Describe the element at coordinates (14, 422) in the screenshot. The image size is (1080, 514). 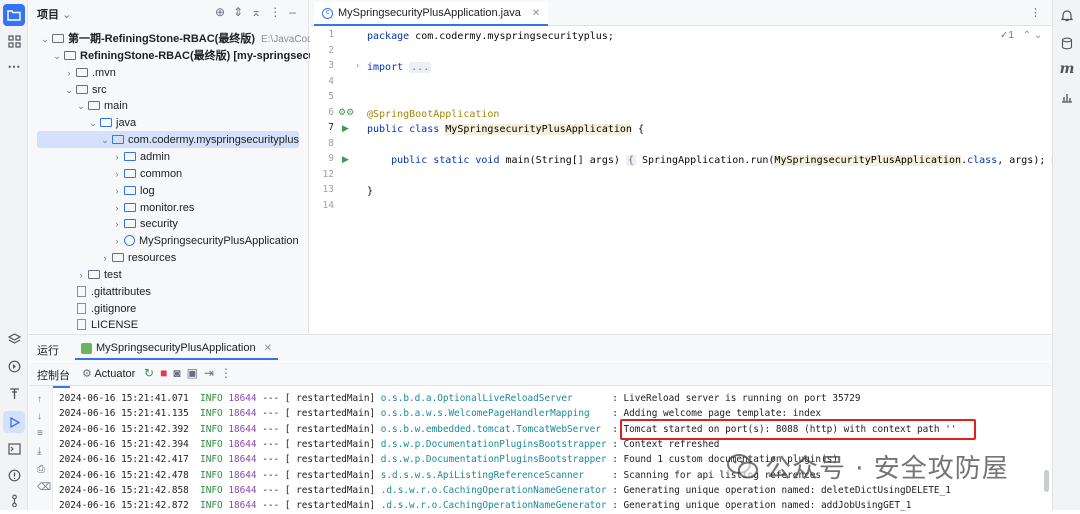
I see `run-tool-icon` at that location.